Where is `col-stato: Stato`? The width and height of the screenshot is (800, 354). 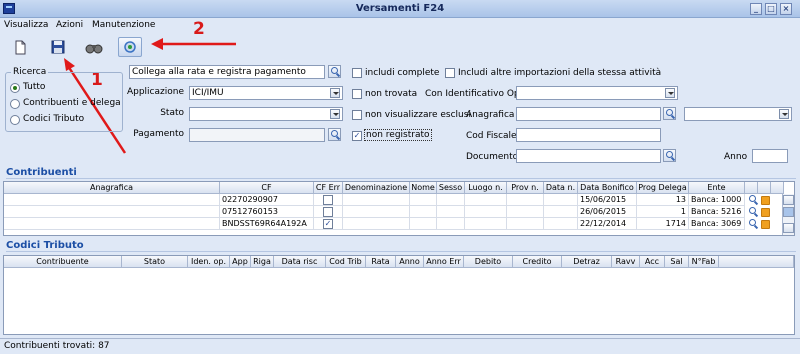
col-stato: Stato is located at coordinates (155, 262).